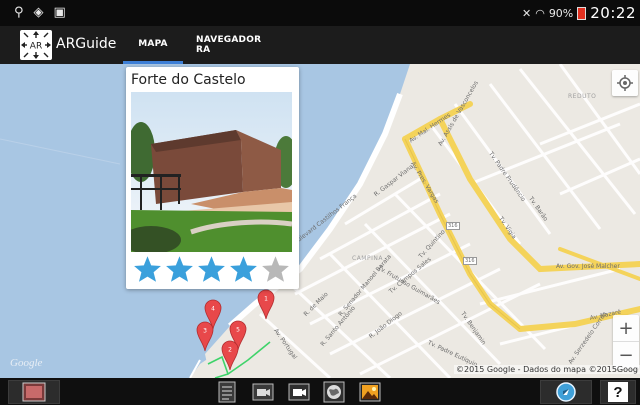  What do you see at coordinates (367, 258) in the screenshot?
I see `district-label: CAMPINA` at bounding box center [367, 258].